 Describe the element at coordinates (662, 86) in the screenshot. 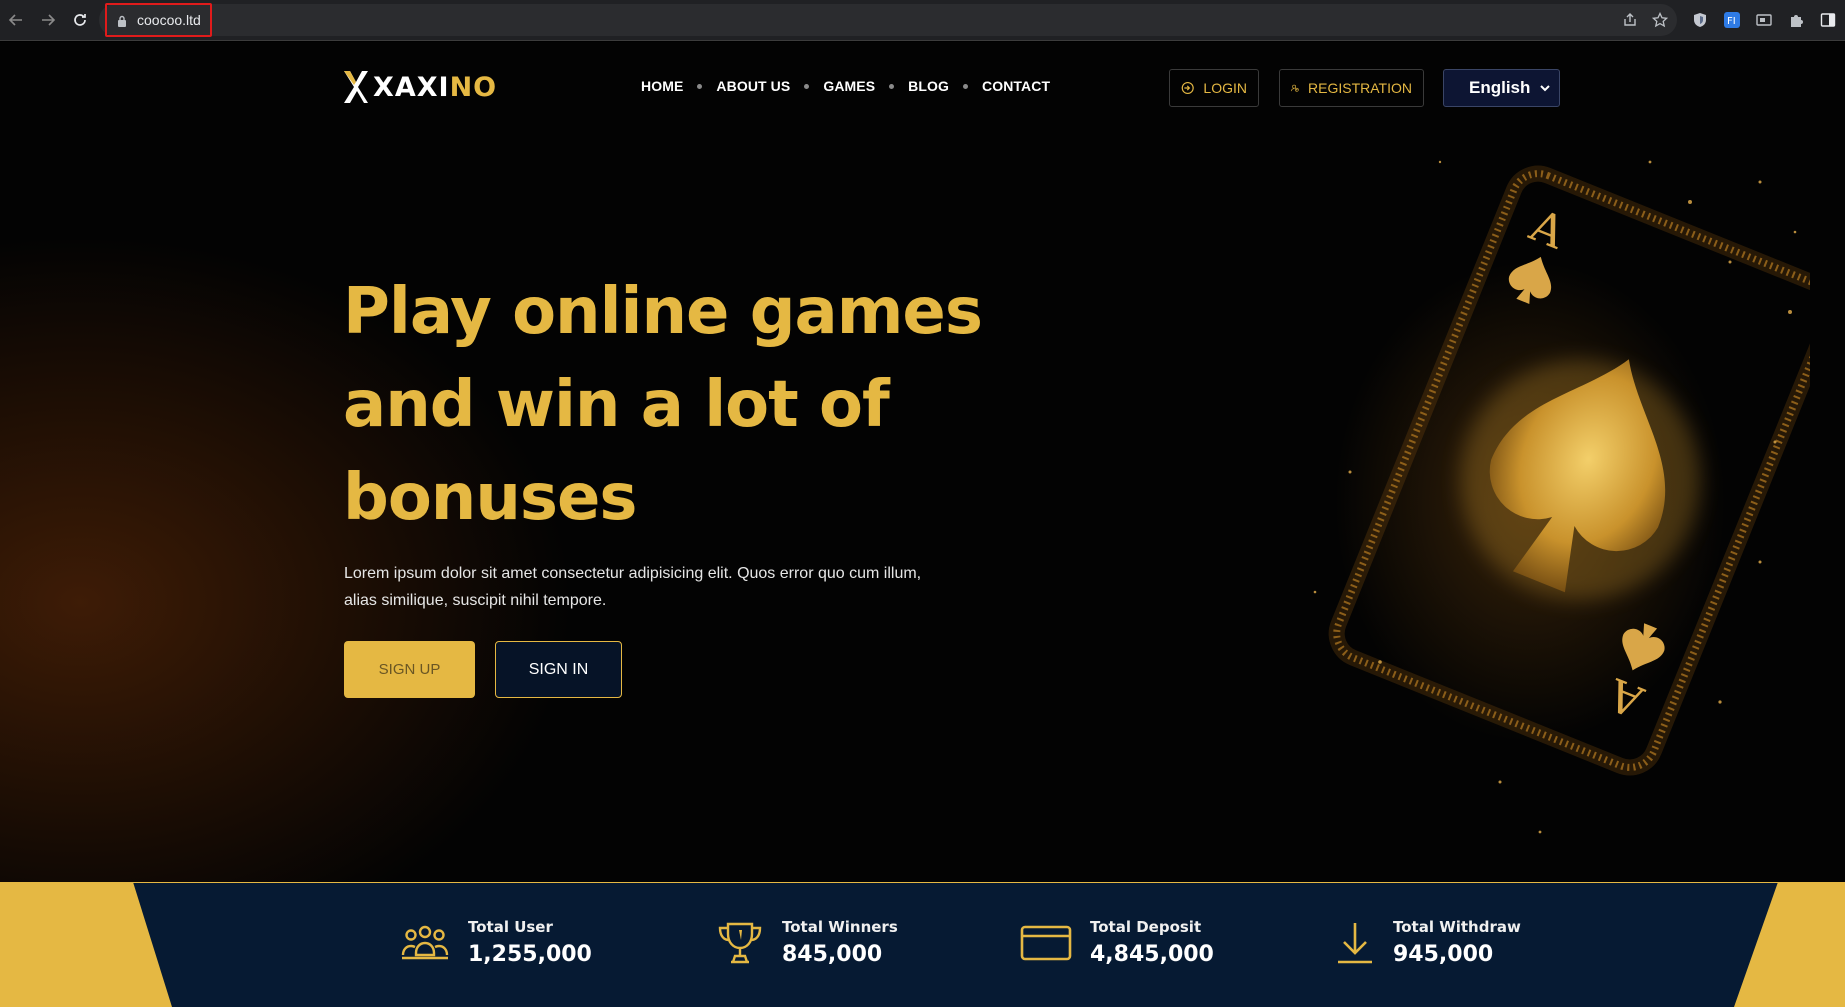

I see `nav-home: HOME` at that location.